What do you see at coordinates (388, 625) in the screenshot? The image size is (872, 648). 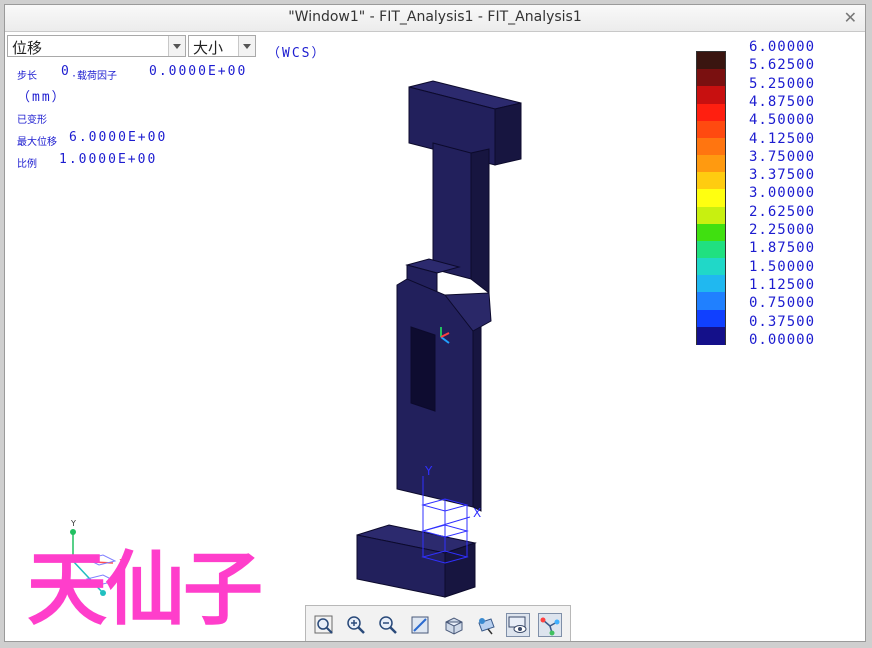 I see `zoom-out-icon` at bounding box center [388, 625].